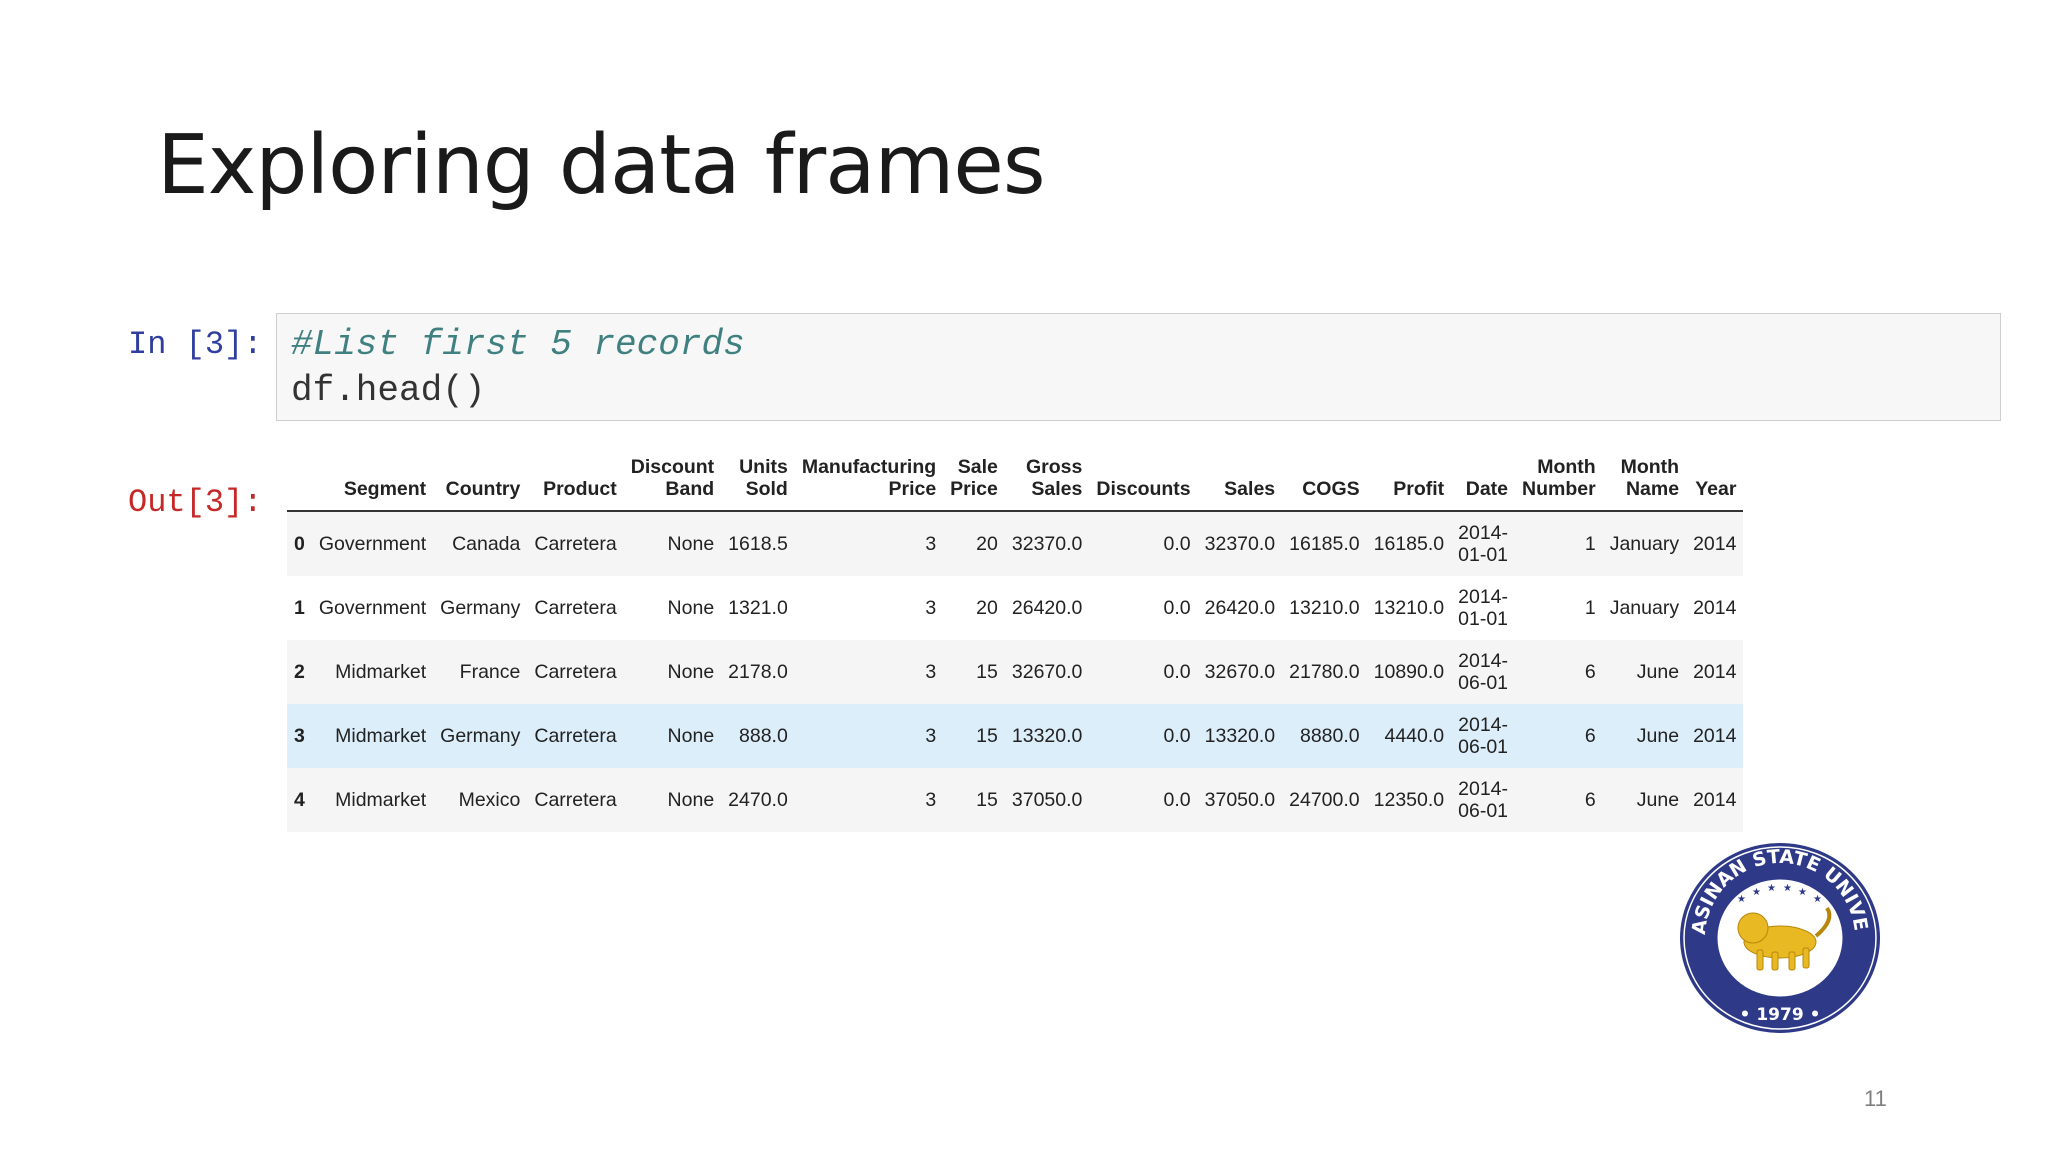  Describe the element at coordinates (299, 543) in the screenshot. I see `row-index: 0` at that location.